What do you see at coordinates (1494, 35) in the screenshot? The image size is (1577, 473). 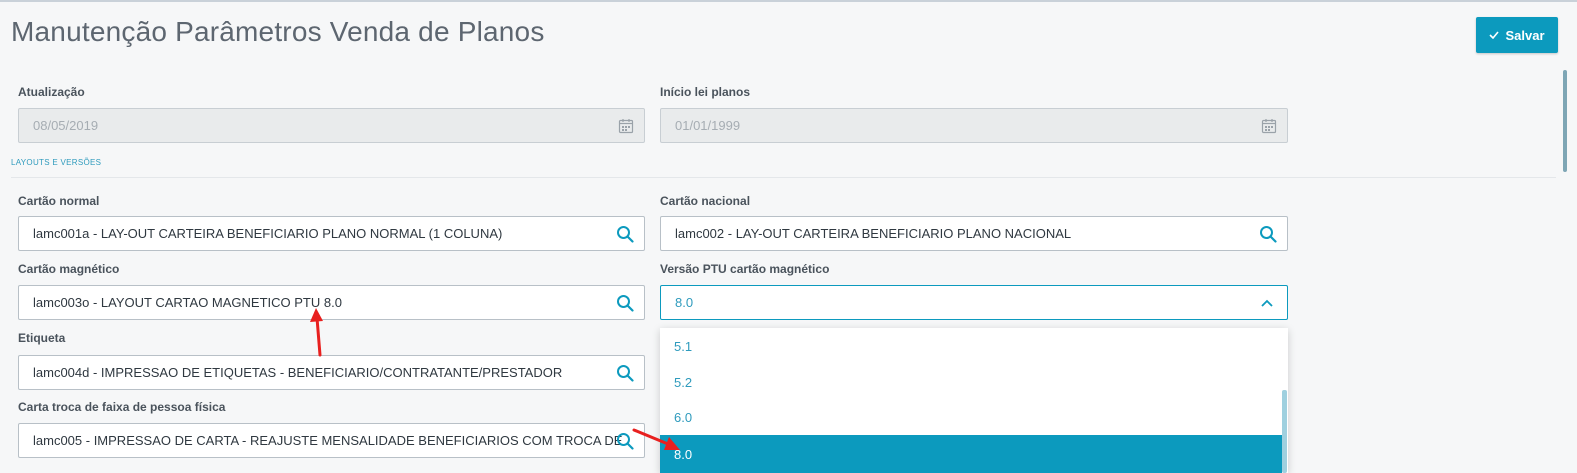 I see `check-icon` at bounding box center [1494, 35].